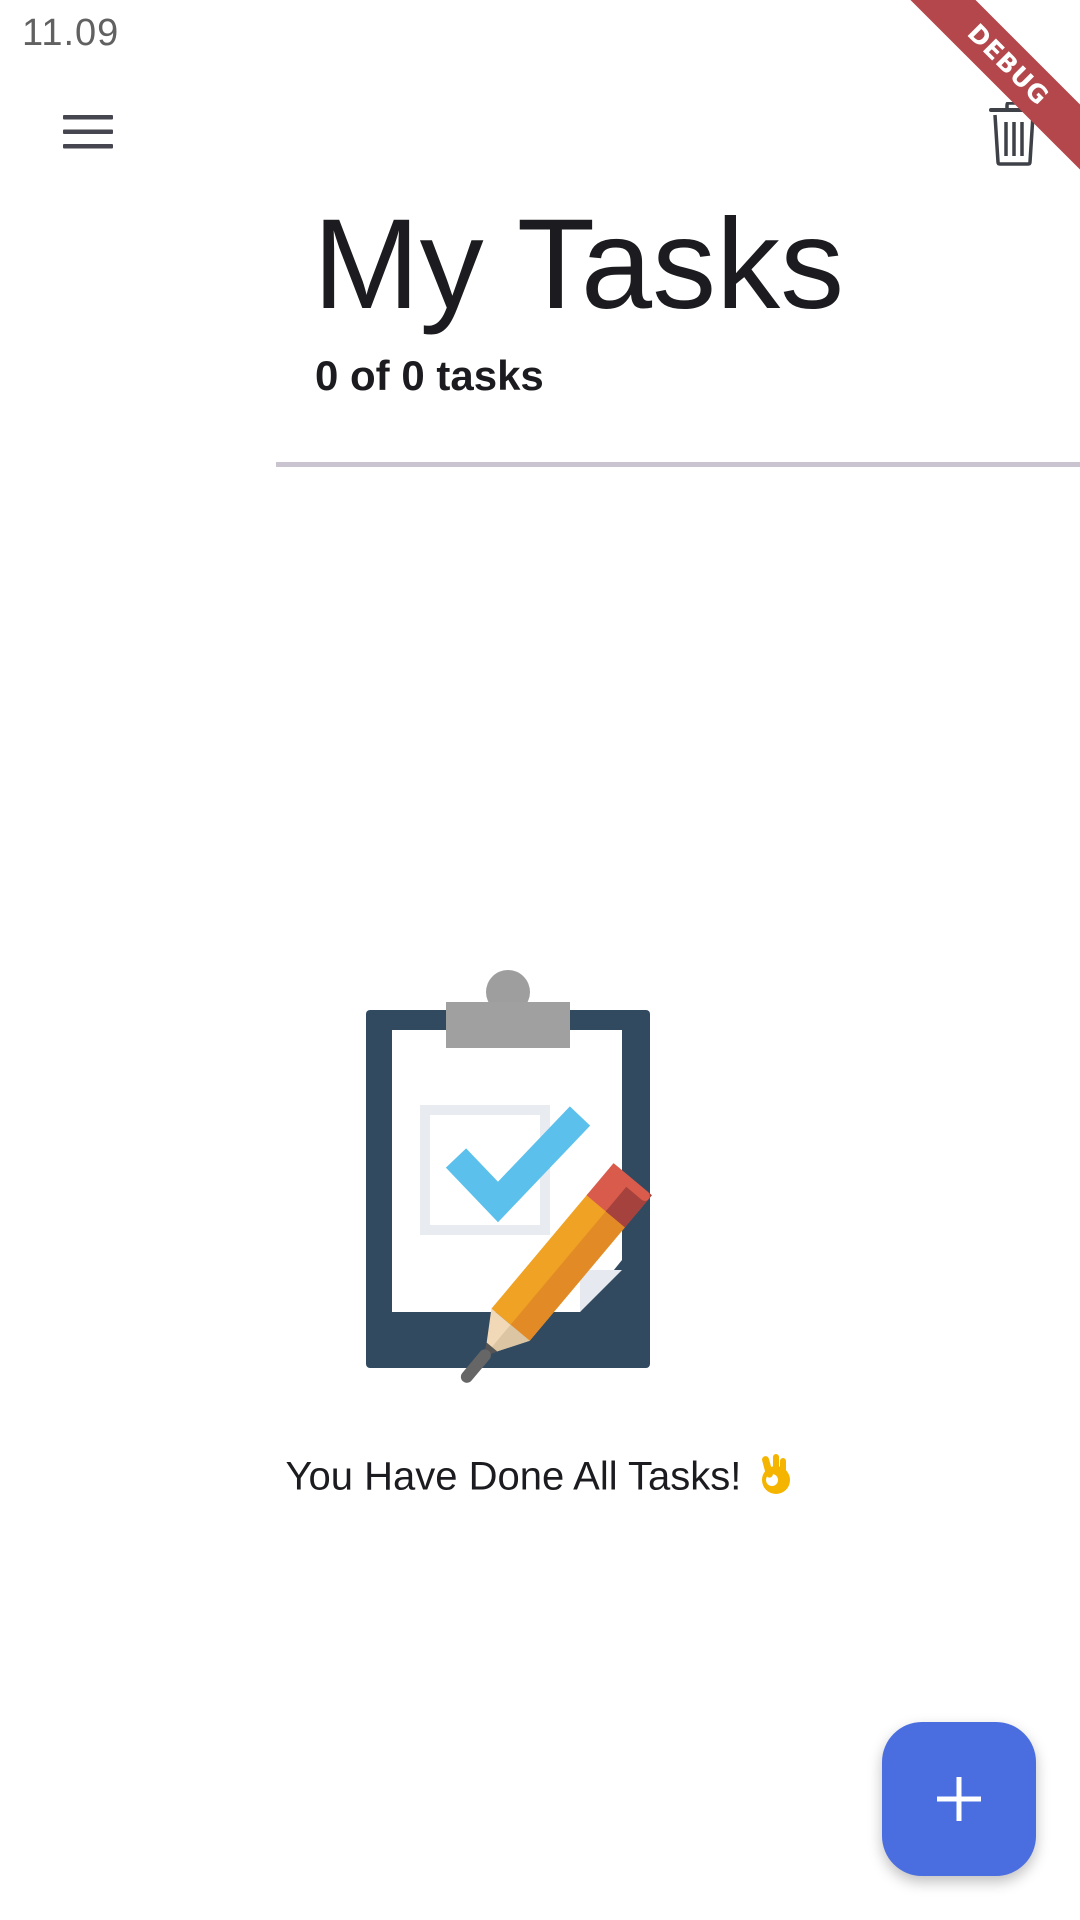 The image size is (1080, 1920). I want to click on plus-icon, so click(959, 1799).